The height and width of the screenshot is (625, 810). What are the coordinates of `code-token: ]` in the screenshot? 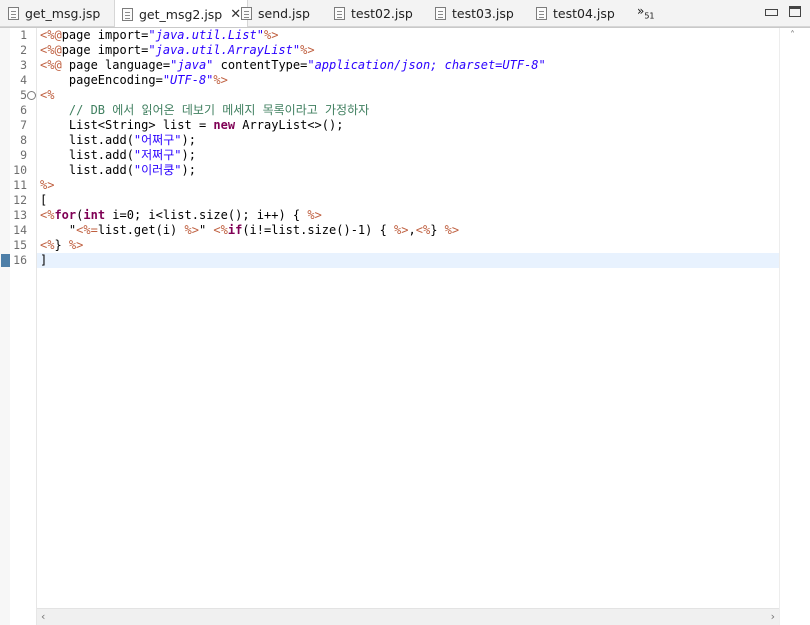 It's located at (44, 260).